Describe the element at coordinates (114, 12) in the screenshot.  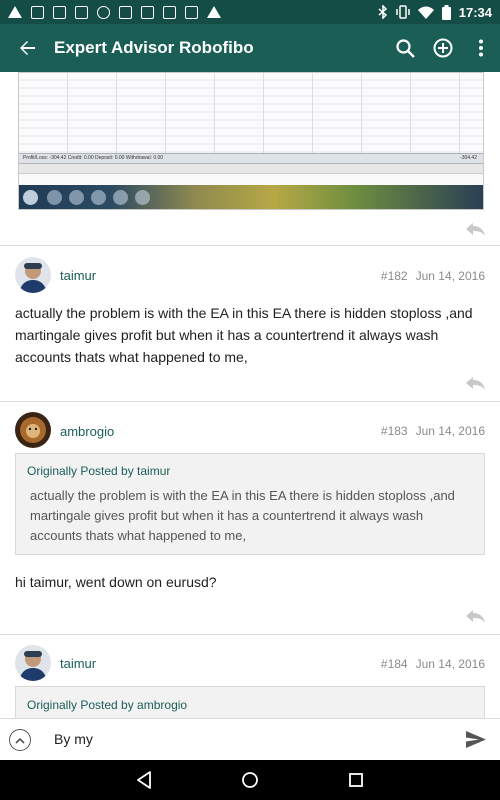
I see `notification-icons` at that location.